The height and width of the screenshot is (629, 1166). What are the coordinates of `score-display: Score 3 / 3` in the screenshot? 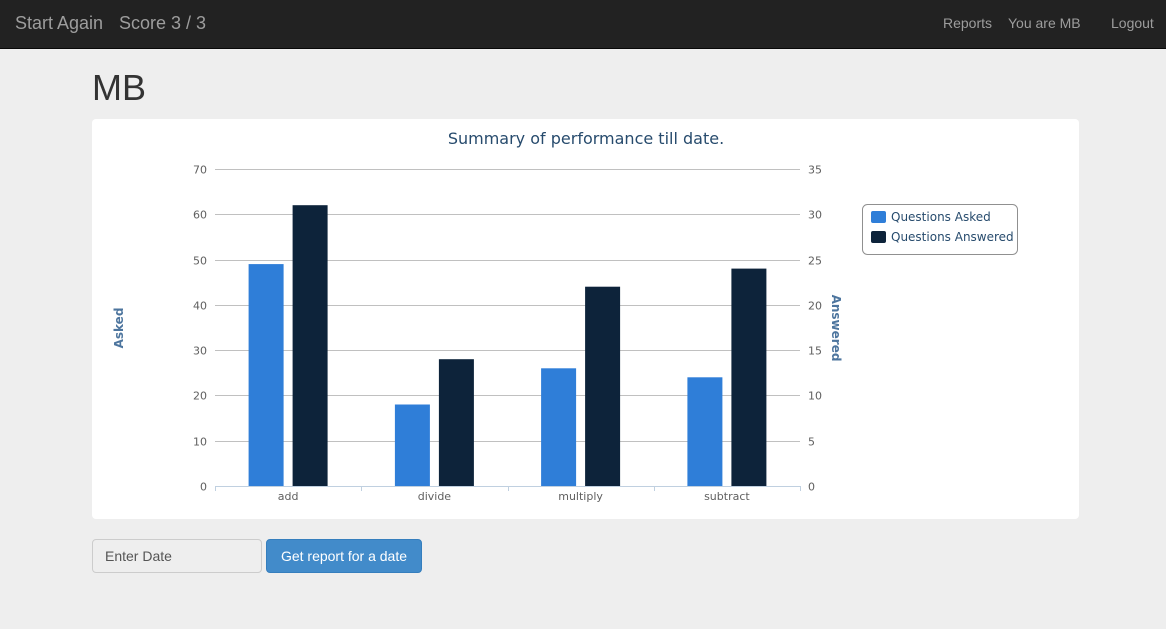 It's located at (162, 23).